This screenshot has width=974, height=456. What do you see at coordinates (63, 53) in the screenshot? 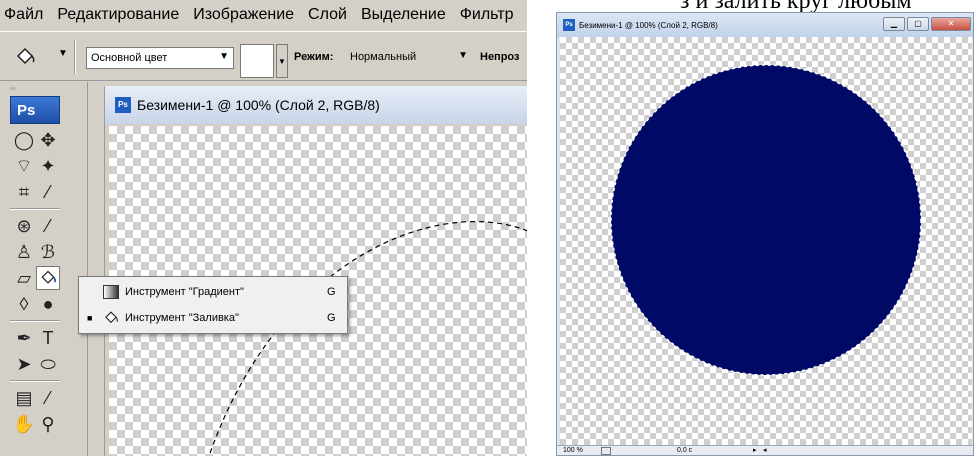
I see `preset-dropdown-arrow-icon: ▼` at bounding box center [63, 53].